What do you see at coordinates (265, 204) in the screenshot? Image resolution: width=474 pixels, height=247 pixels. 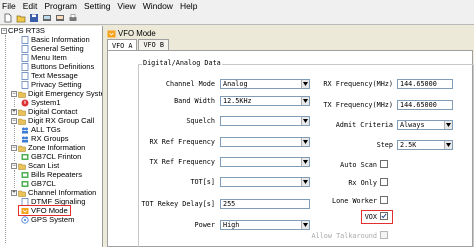 I see `tot-rekey-delay-input: 255` at bounding box center [265, 204].